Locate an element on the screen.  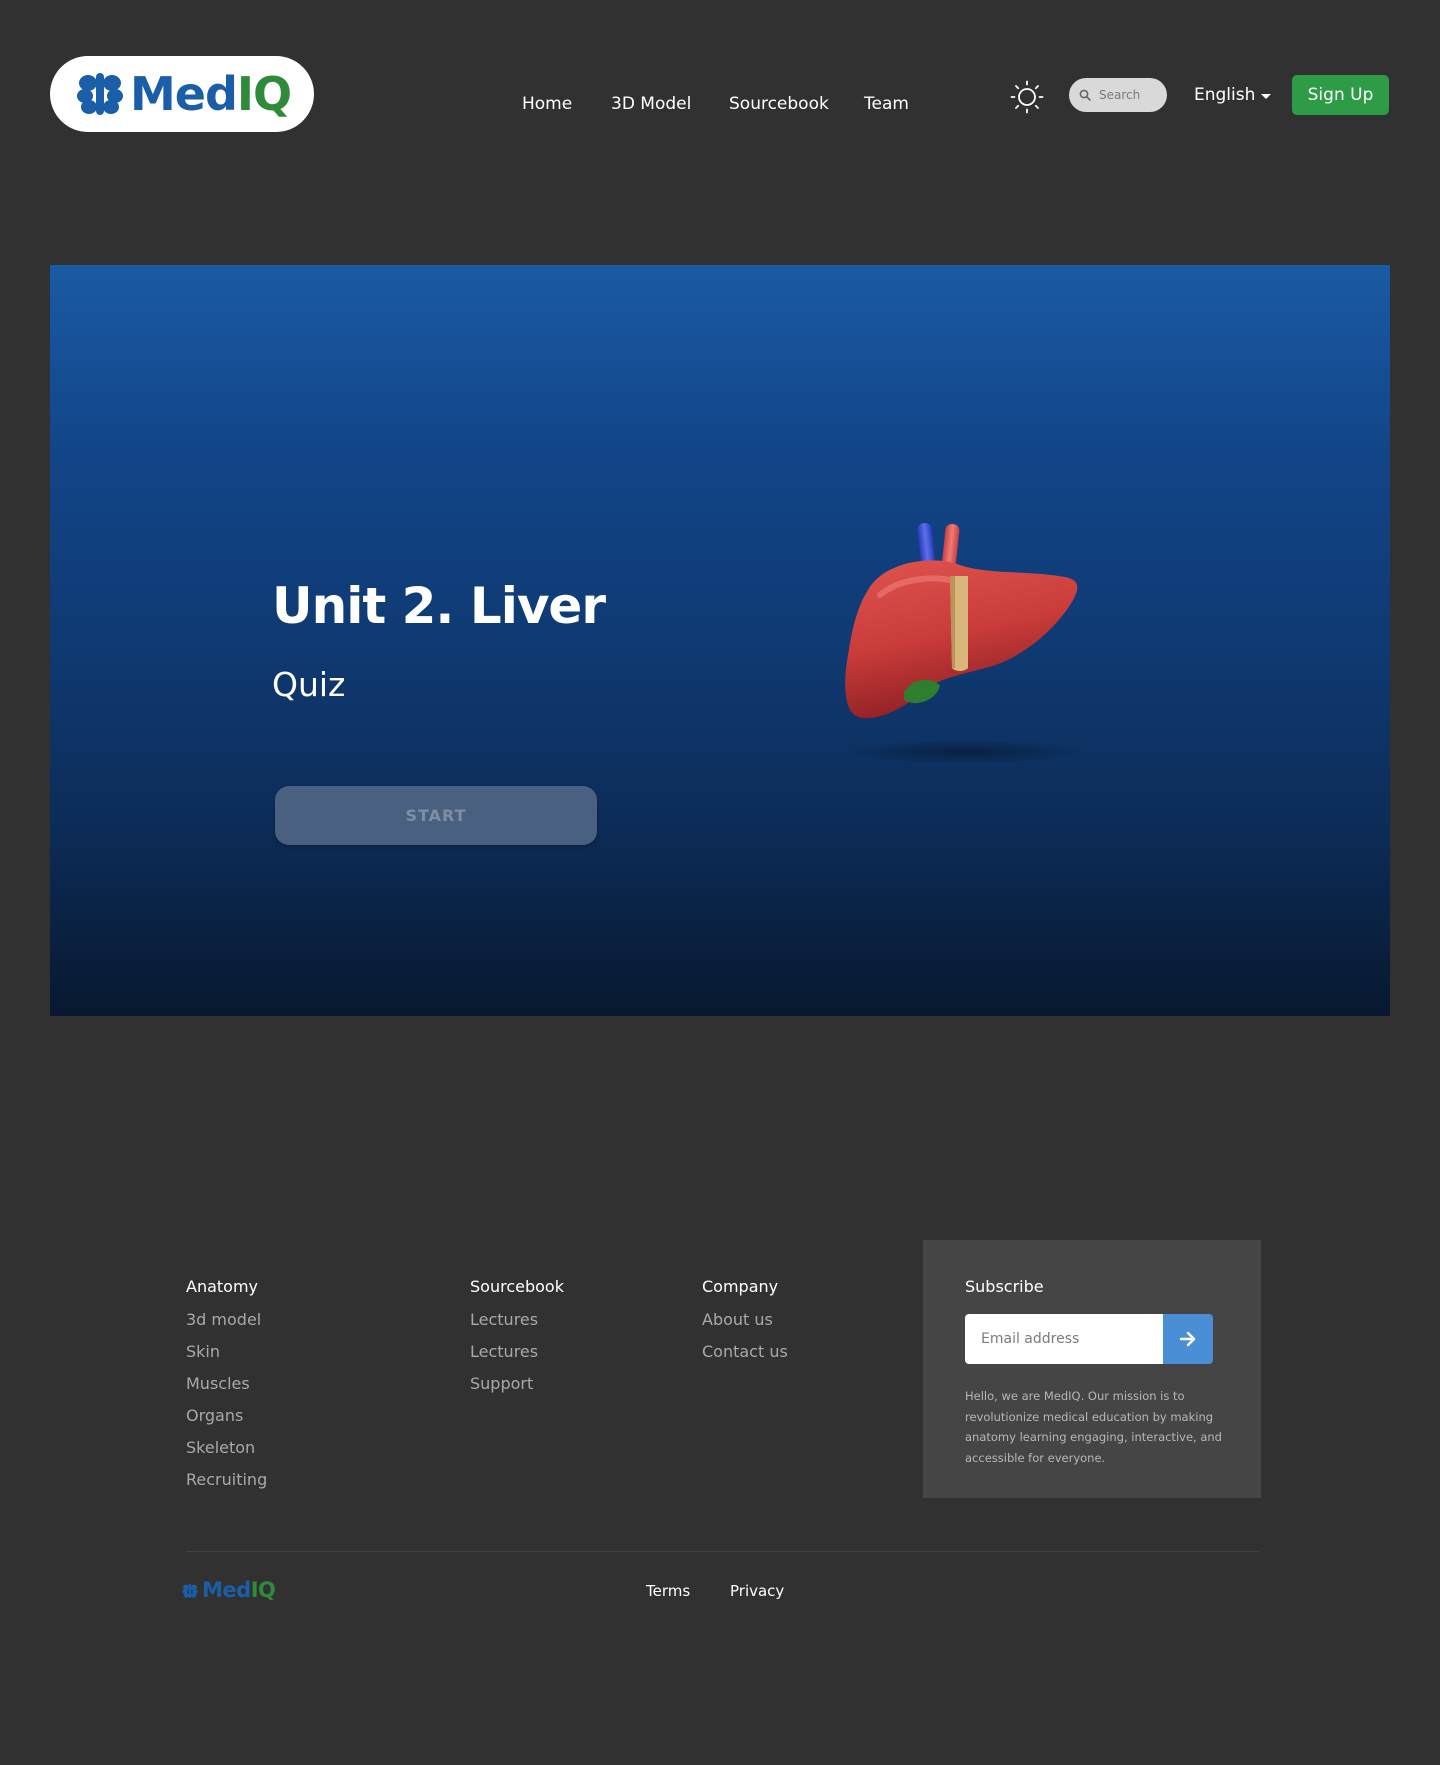
subscribe-submit-button is located at coordinates (1188, 1339).